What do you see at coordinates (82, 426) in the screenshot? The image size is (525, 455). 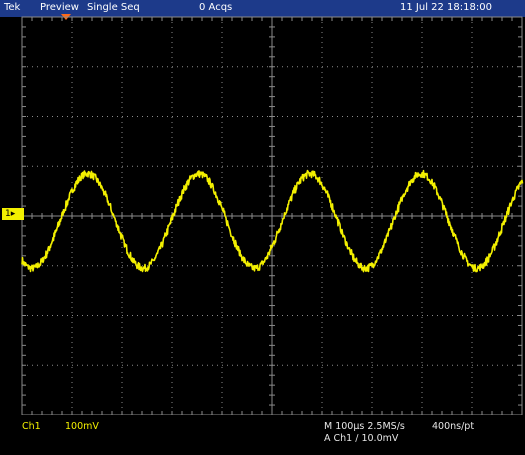 I see `volts-per-div-label: 100mV` at bounding box center [82, 426].